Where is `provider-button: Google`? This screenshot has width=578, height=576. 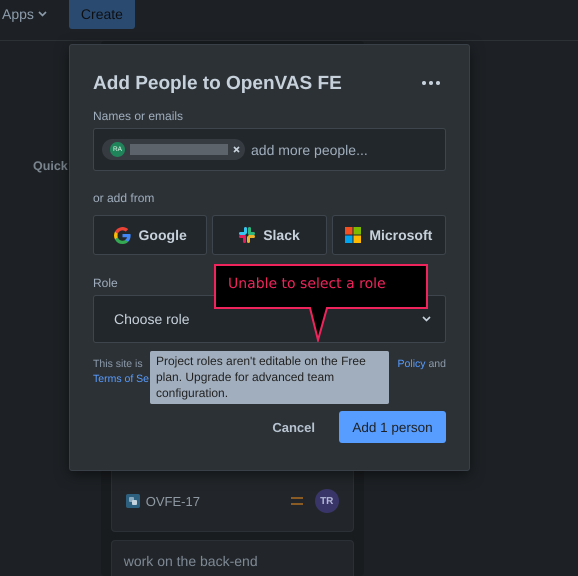
provider-button: Google is located at coordinates (150, 235).